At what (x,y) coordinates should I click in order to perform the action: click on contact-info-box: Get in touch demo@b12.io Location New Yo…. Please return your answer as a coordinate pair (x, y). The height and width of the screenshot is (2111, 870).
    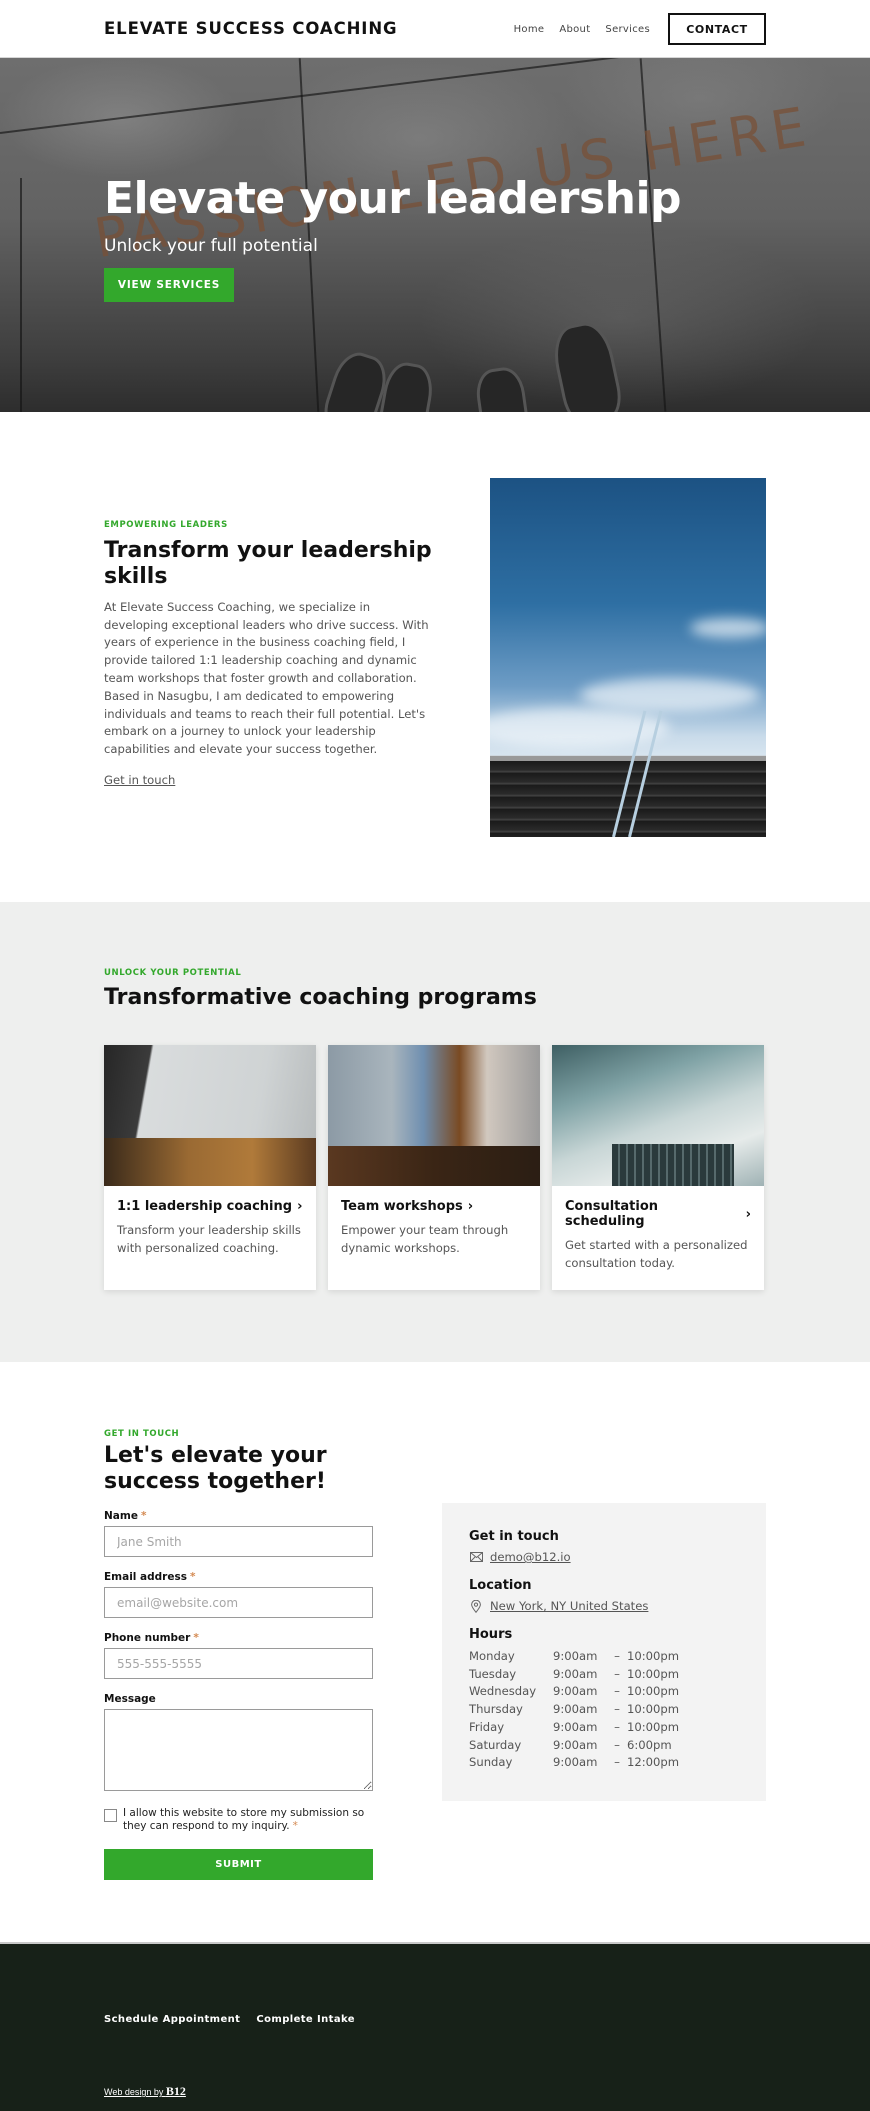
    Looking at the image, I should click on (604, 1652).